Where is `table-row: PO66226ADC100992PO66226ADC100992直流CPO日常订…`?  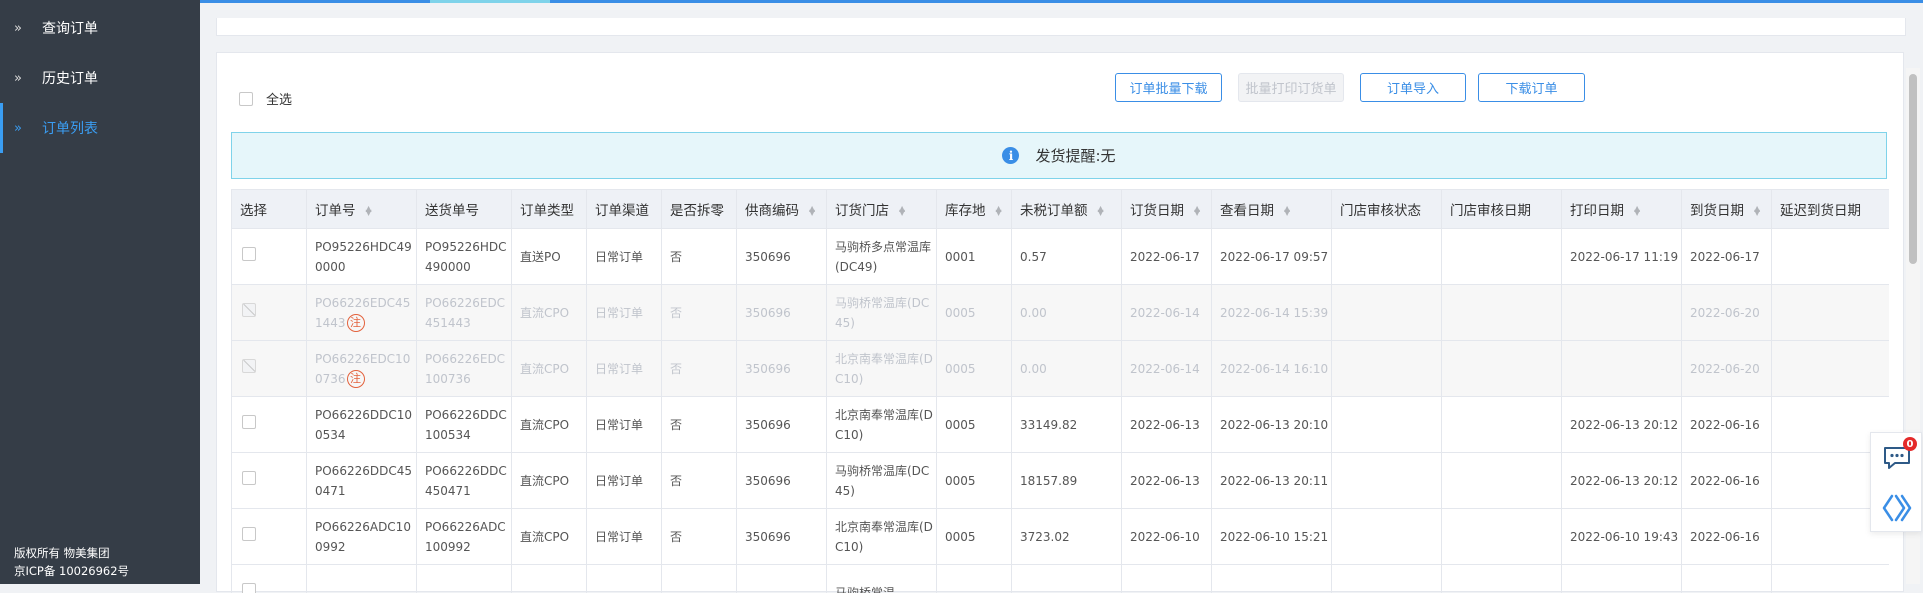 table-row: PO66226ADC100992PO66226ADC100992直流CPO日常订… is located at coordinates (1061, 537).